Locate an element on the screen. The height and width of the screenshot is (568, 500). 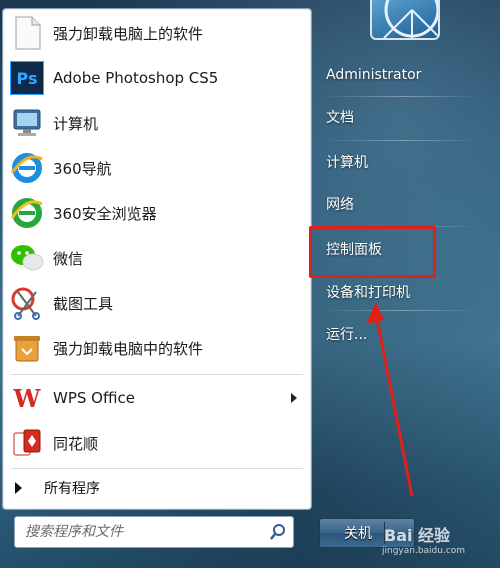
computer-icon is located at coordinates (27, 123).